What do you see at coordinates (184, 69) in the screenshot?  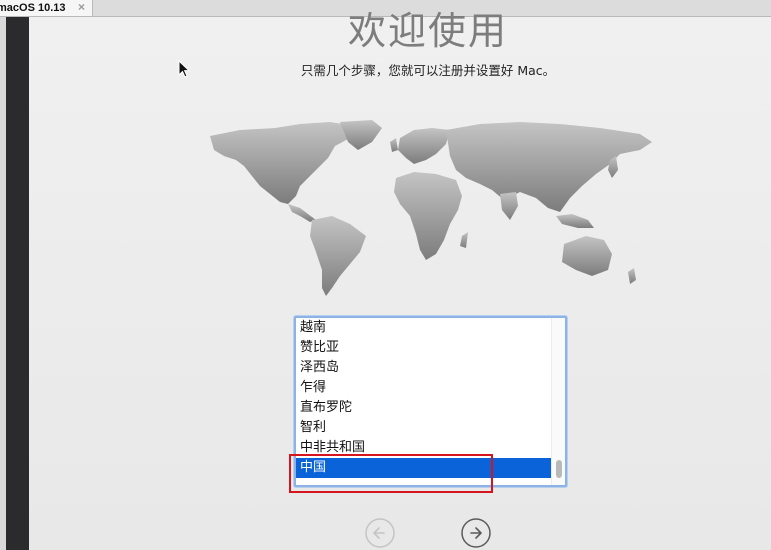 I see `mouse-pointer-icon` at bounding box center [184, 69].